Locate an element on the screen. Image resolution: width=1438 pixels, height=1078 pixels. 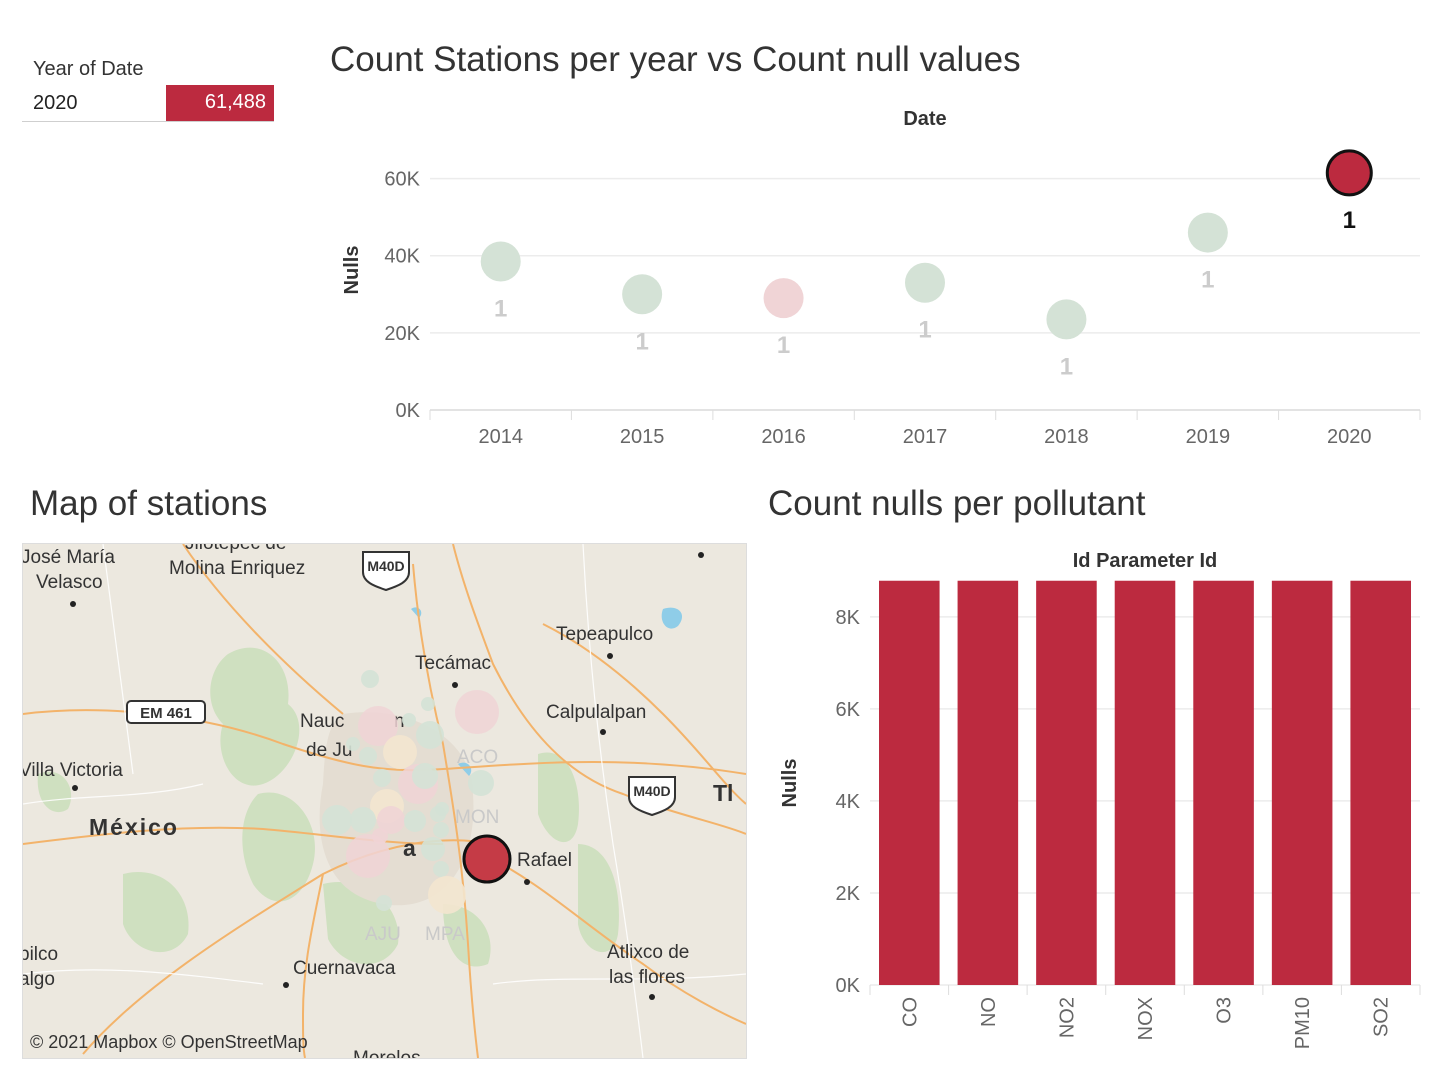
station-label: MON is located at coordinates (477, 817).